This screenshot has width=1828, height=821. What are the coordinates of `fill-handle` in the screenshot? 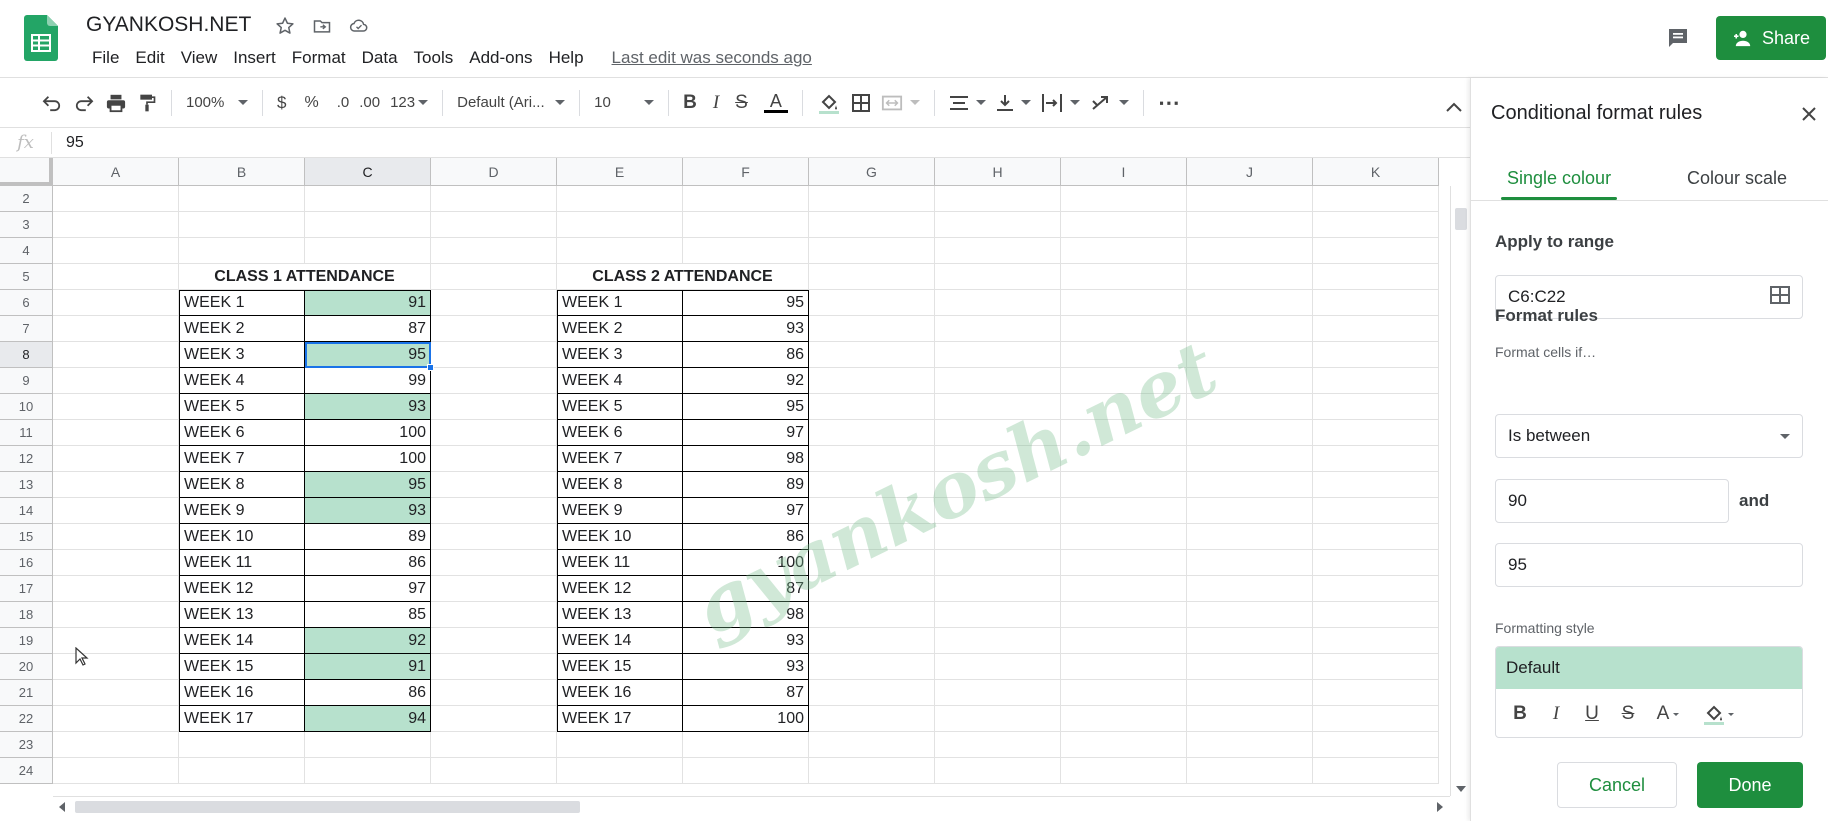 It's located at (430, 367).